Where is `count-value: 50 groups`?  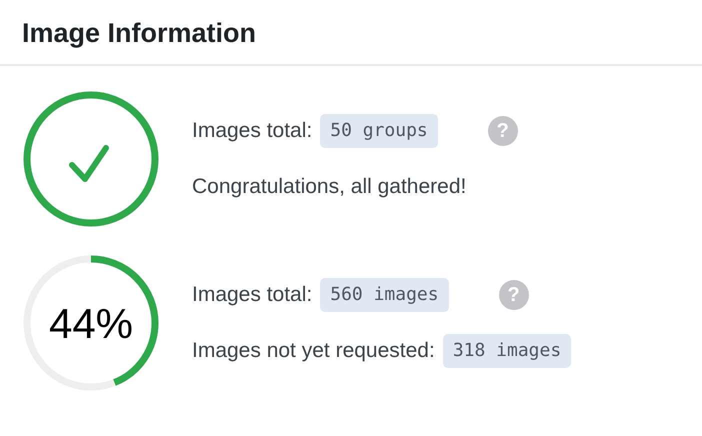
count-value: 50 groups is located at coordinates (379, 131).